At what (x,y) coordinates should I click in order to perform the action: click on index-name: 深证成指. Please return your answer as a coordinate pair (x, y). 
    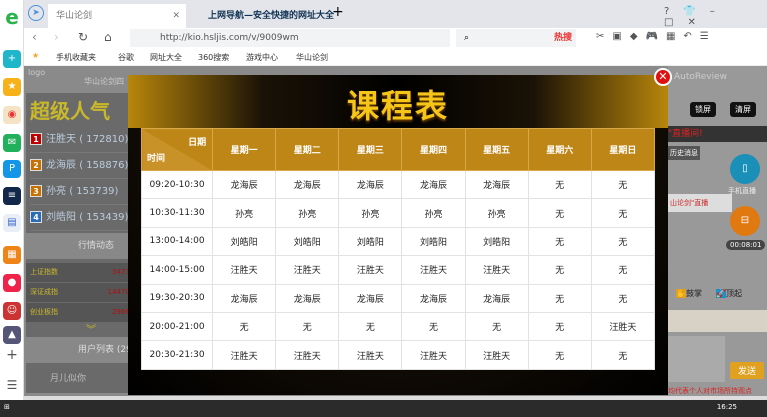
    Looking at the image, I should click on (44, 292).